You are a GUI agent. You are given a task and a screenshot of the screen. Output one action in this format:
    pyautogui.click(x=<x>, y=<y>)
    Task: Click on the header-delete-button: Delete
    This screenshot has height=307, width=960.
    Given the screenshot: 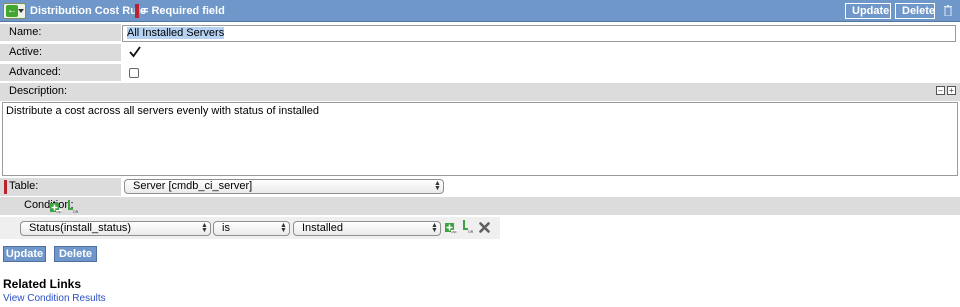 What is the action you would take?
    pyautogui.click(x=915, y=11)
    